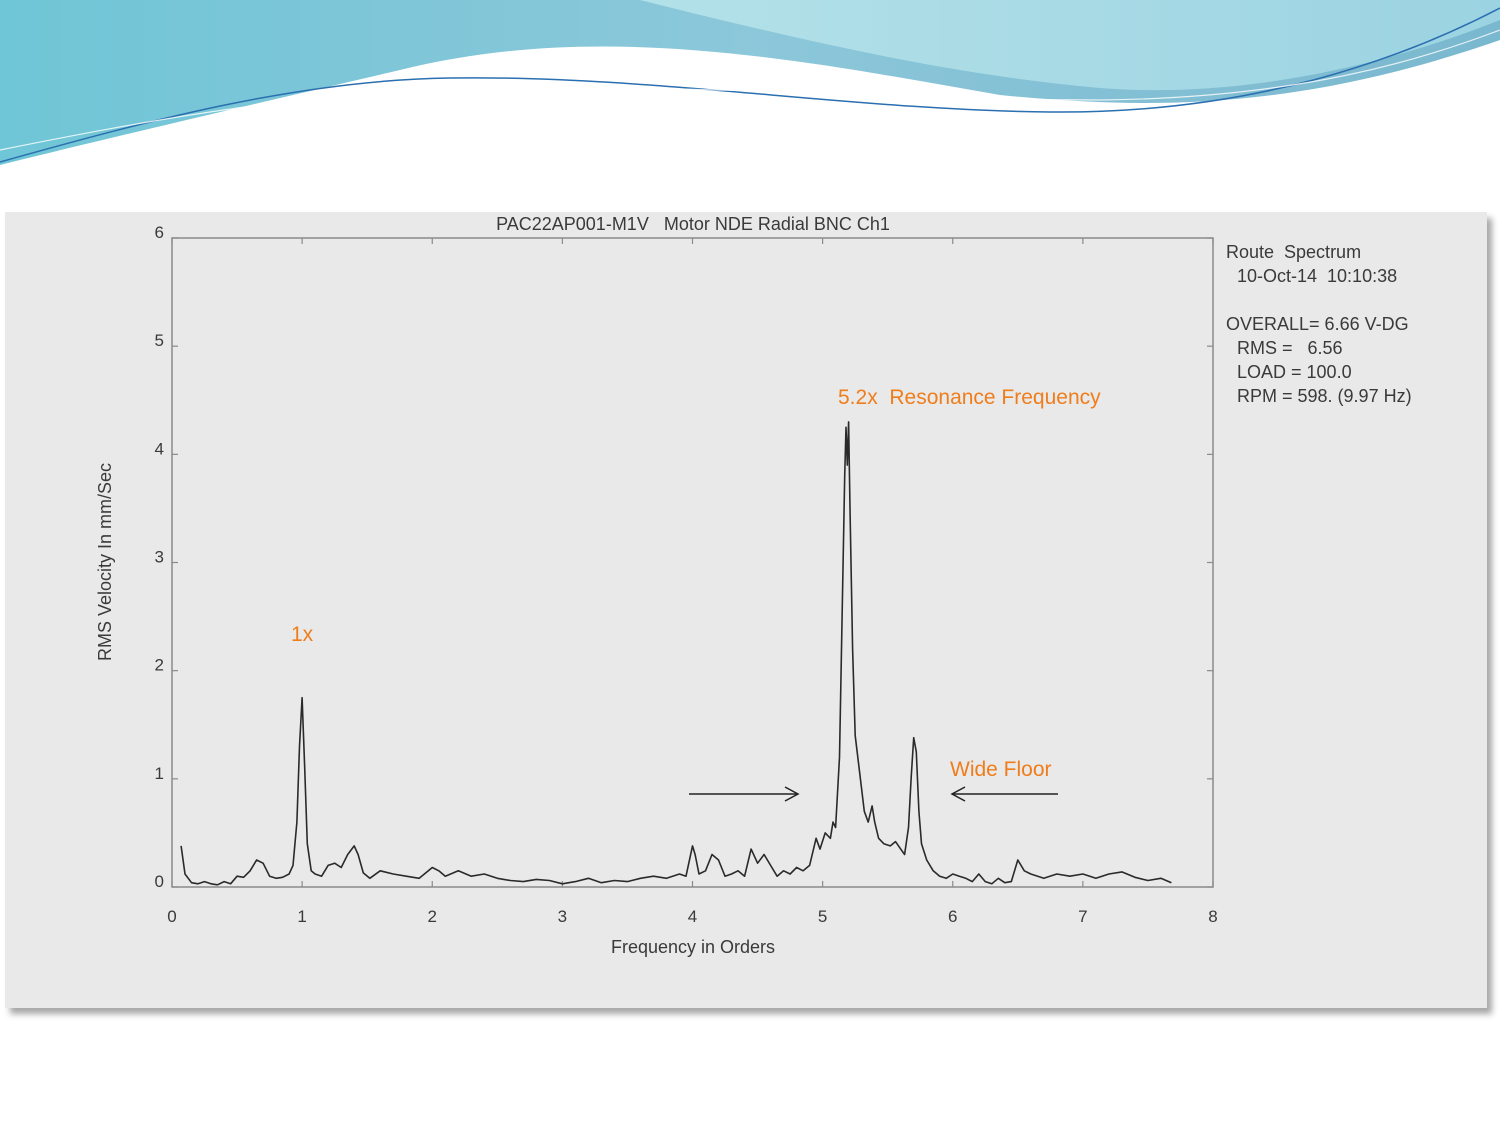 The image size is (1500, 1125). Describe the element at coordinates (822, 916) in the screenshot. I see `x-tick-label: 5` at that location.